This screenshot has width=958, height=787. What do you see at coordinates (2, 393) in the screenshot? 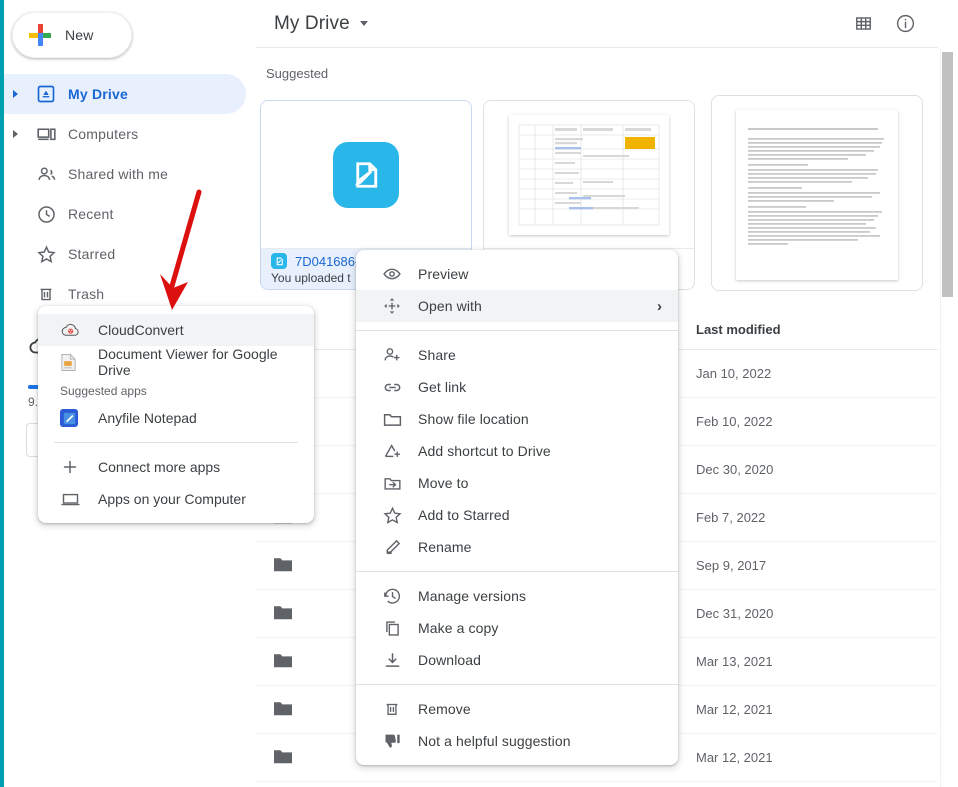
I see `browser-left-edge` at bounding box center [2, 393].